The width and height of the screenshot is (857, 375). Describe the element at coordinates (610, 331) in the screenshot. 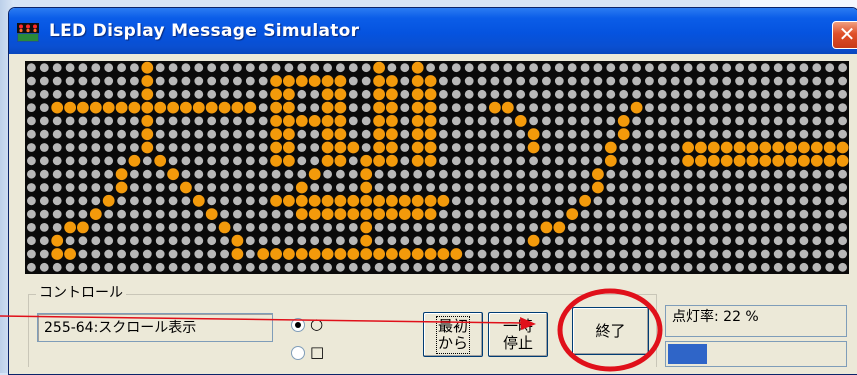

I see `exit-button: 終了` at that location.